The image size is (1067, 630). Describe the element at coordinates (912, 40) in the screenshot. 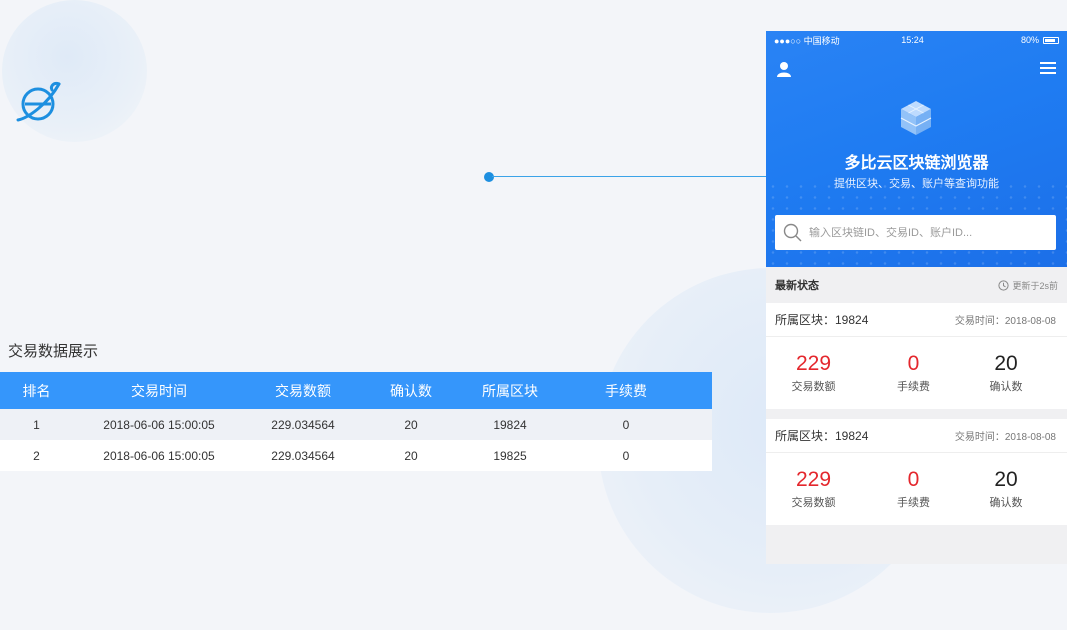

I see `status-time: 15:24` at that location.